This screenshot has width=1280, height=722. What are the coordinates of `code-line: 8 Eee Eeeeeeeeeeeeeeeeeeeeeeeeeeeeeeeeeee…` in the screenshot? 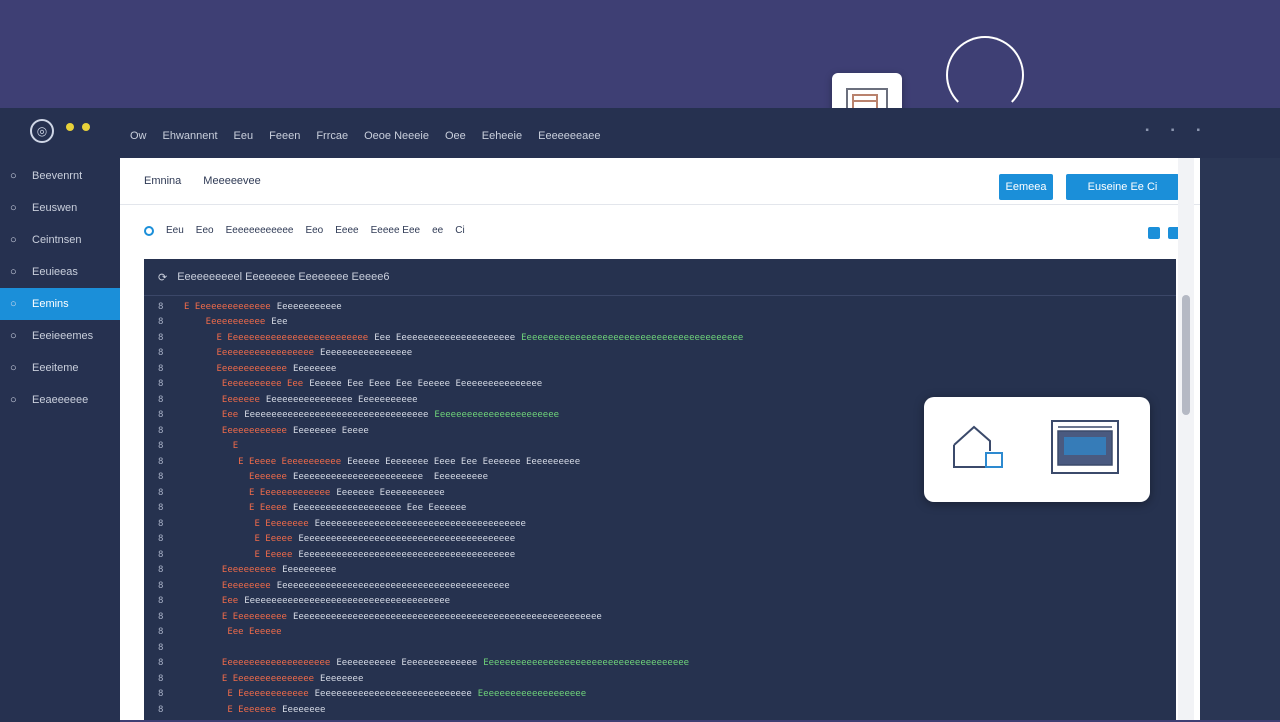 It's located at (660, 602).